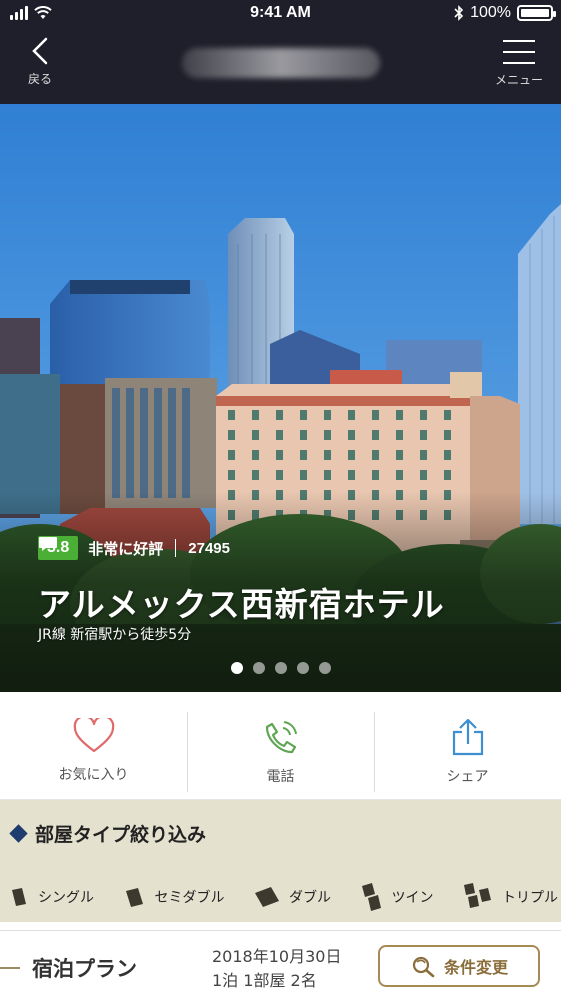 Image resolution: width=561 pixels, height=1002 pixels. I want to click on room-type-semi-double: セミダブル, so click(174, 897).